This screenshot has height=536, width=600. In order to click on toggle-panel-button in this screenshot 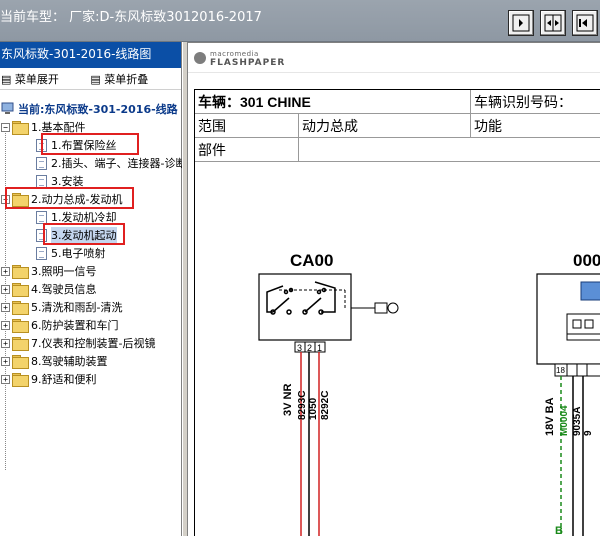, I will do `click(521, 23)`.